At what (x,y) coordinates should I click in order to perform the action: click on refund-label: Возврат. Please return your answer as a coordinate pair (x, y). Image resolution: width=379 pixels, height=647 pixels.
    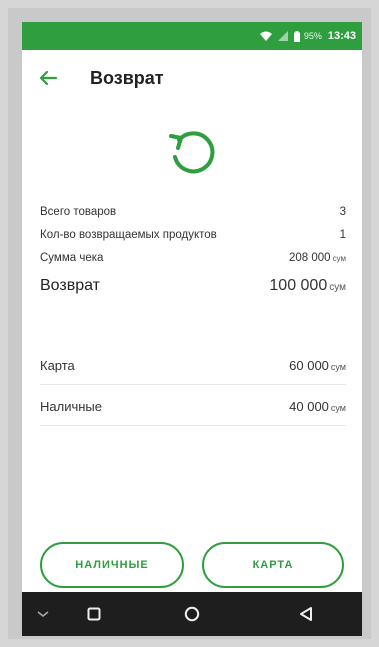
    Looking at the image, I should click on (70, 285).